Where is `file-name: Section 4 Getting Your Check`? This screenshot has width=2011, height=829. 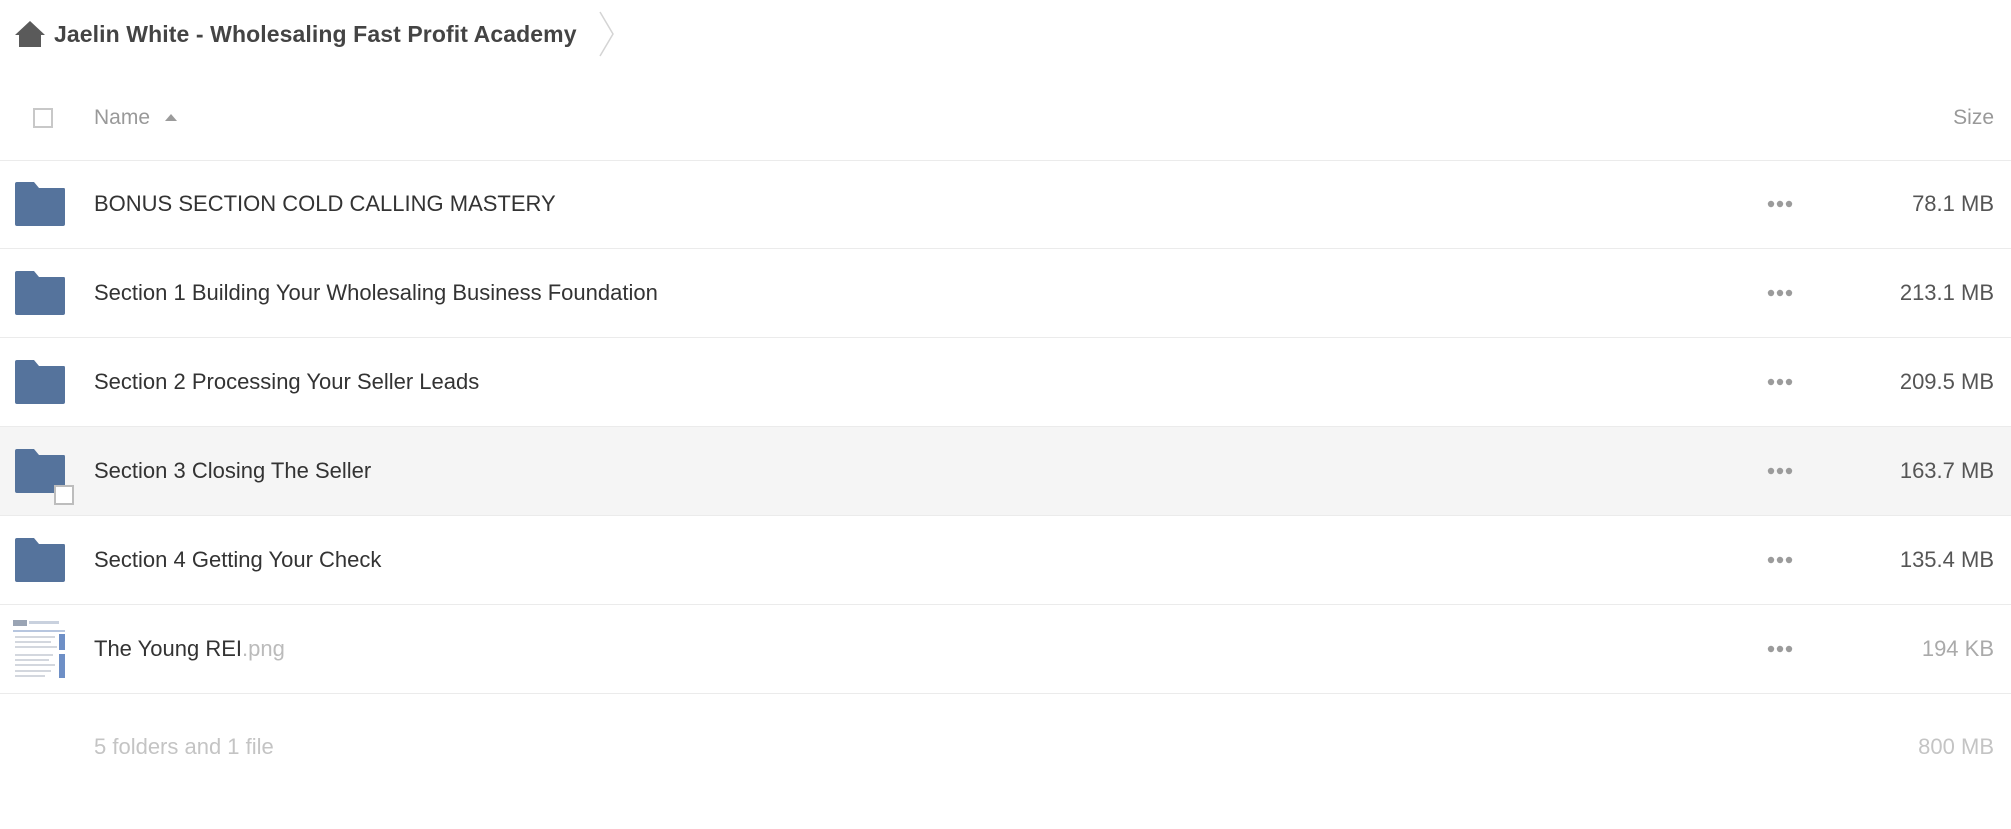 file-name: Section 4 Getting Your Check is located at coordinates (237, 560).